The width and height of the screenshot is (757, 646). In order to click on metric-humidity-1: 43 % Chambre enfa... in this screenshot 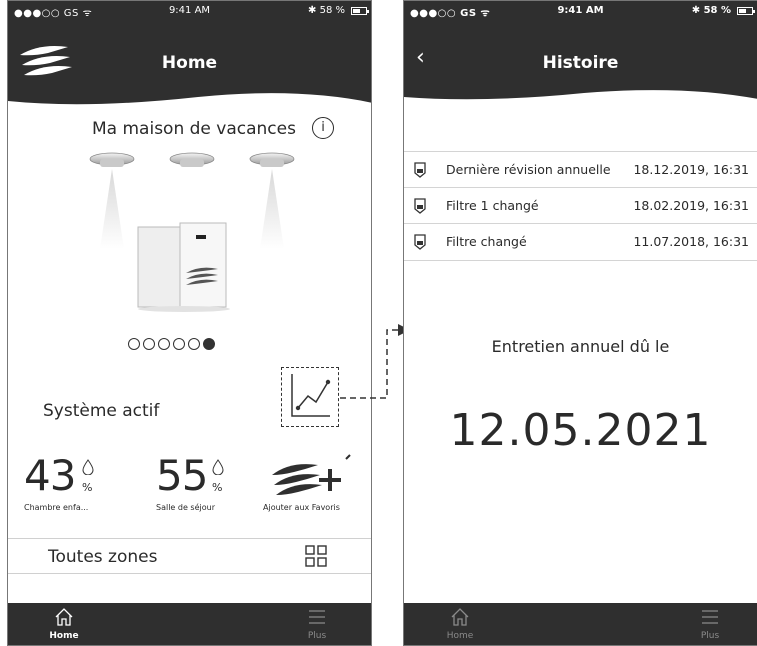, I will do `click(59, 481)`.